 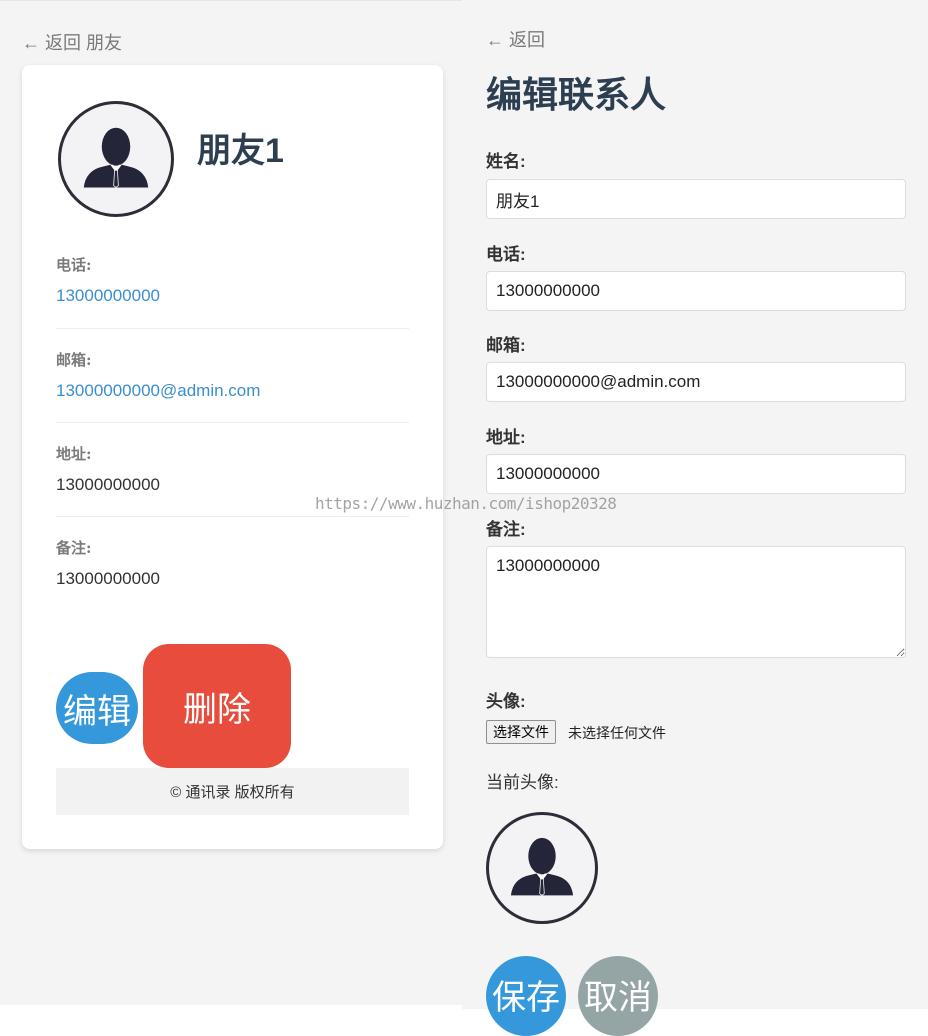 I want to click on phone-link: 13000000000, so click(x=108, y=296).